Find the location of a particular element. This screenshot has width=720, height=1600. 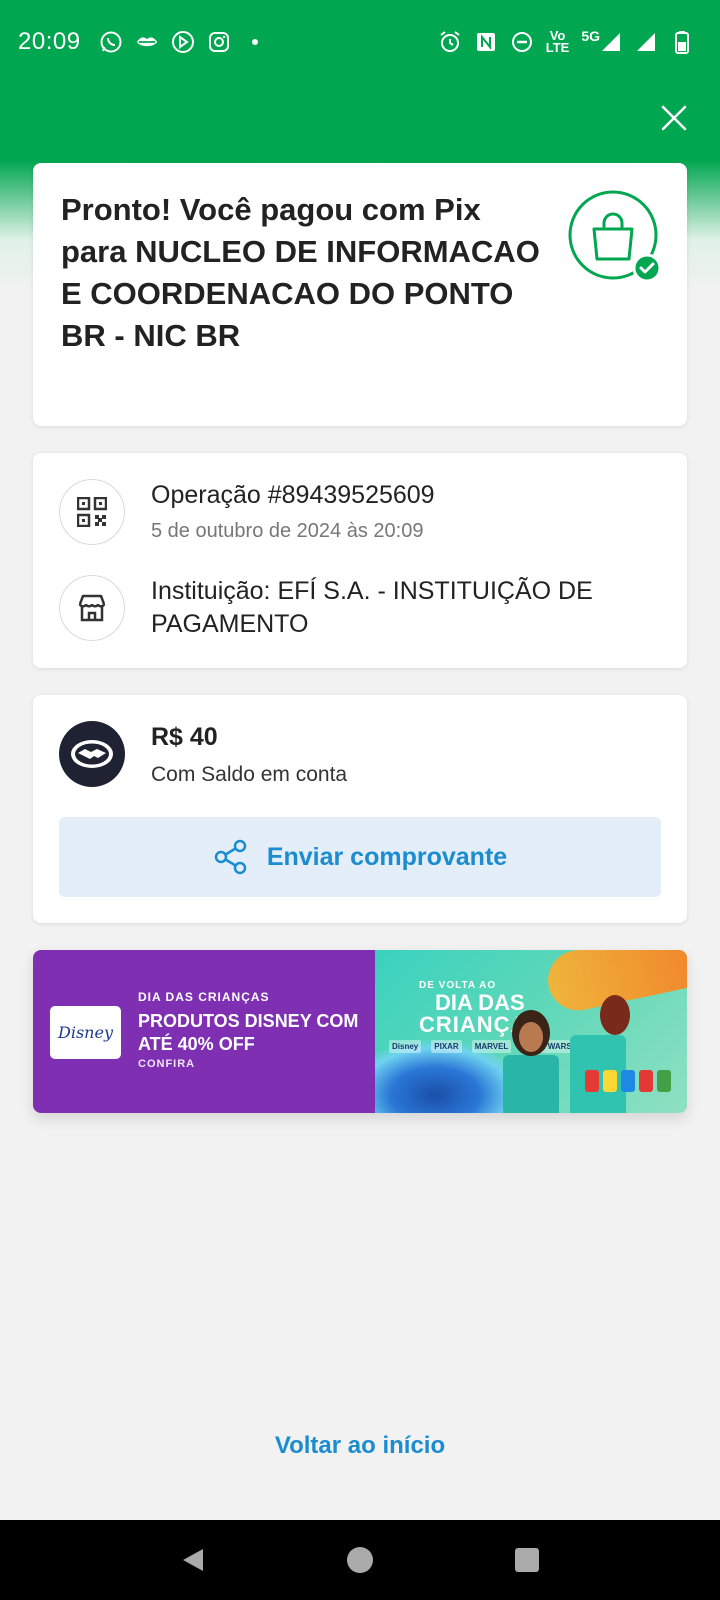

brand-disney: Disney is located at coordinates (405, 1046).